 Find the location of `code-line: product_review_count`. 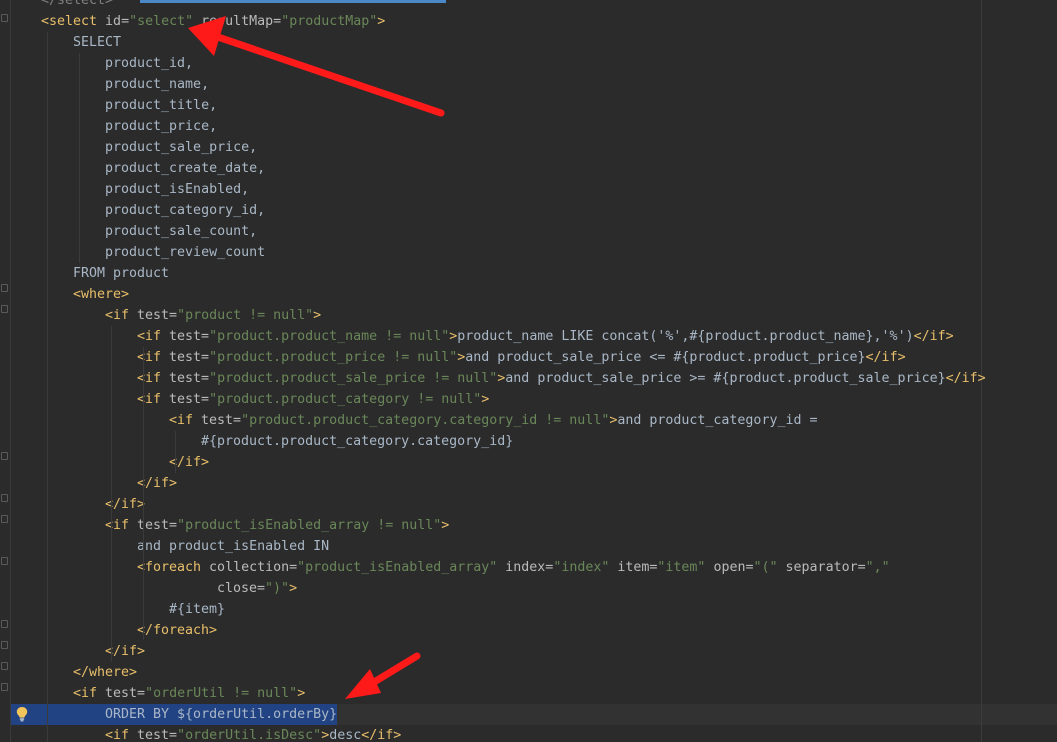

code-line: product_review_count is located at coordinates (185, 252).